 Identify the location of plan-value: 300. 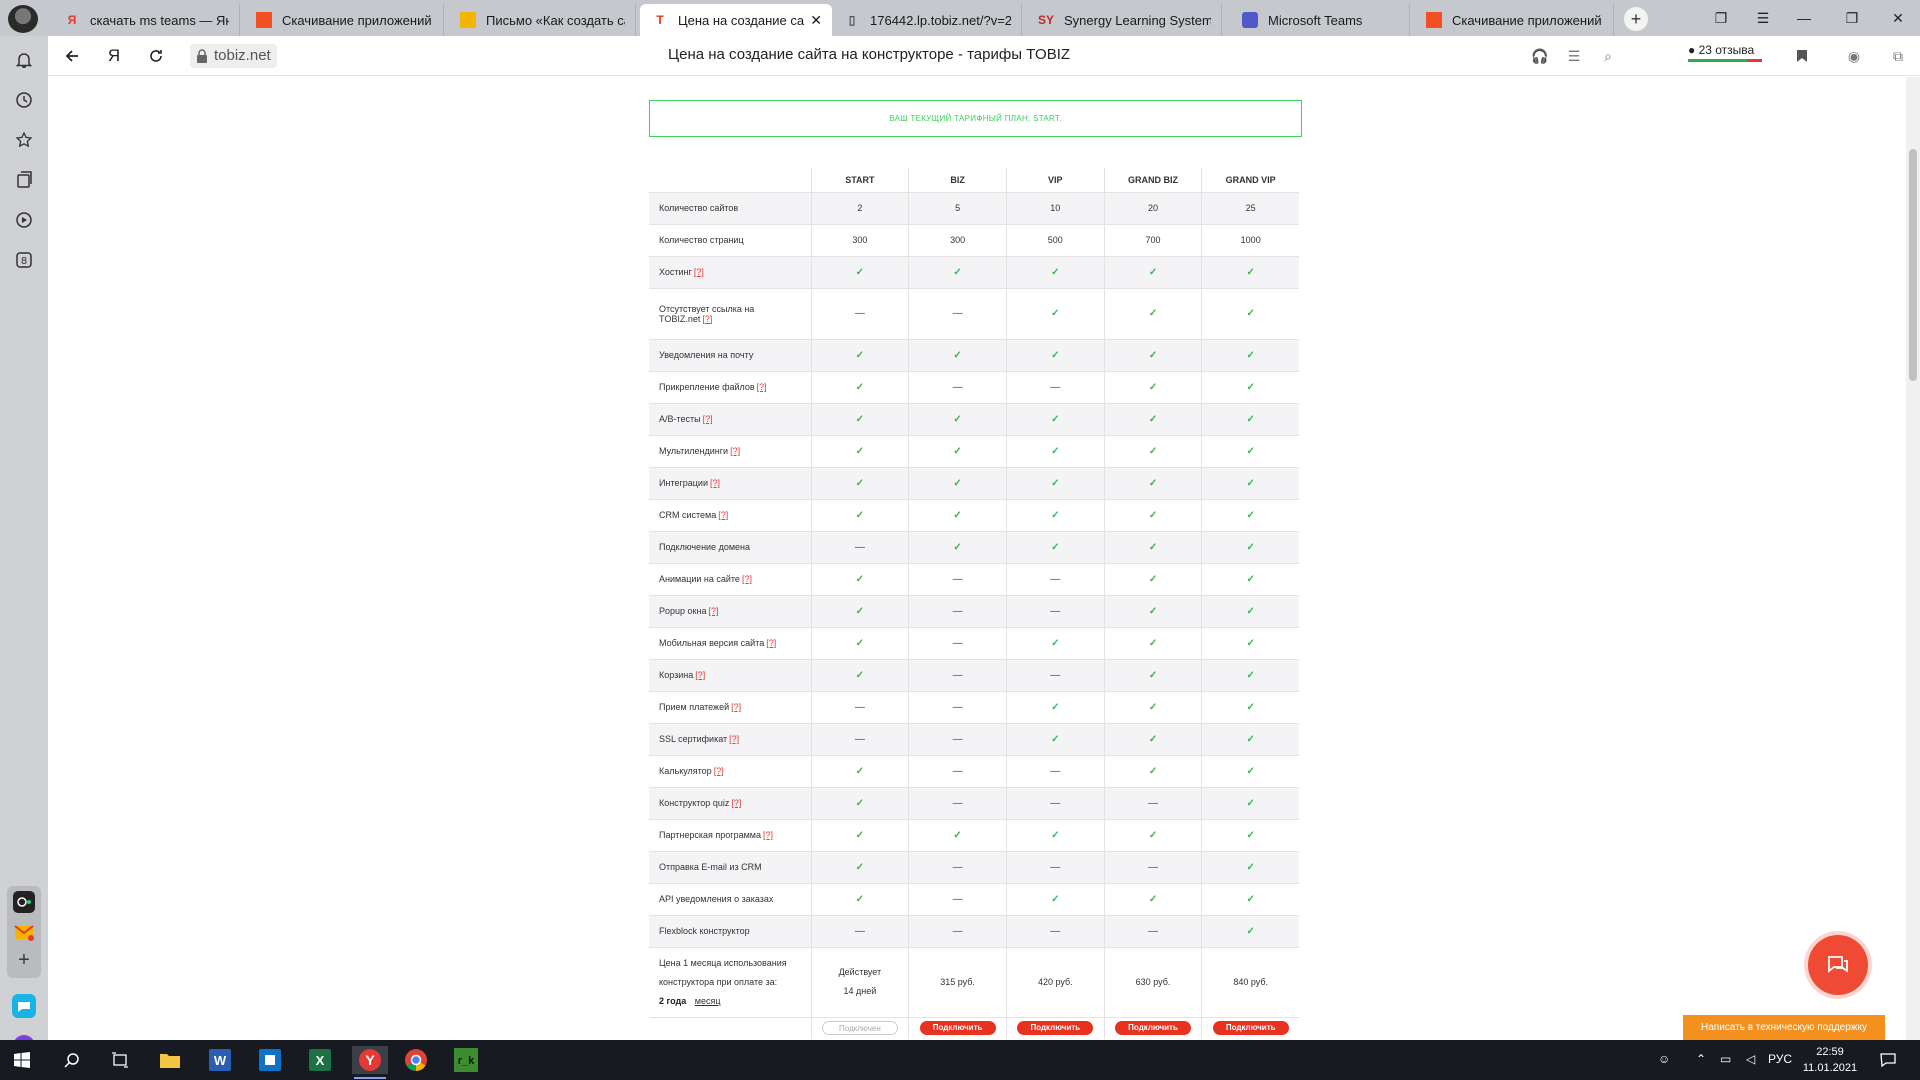
(860, 240).